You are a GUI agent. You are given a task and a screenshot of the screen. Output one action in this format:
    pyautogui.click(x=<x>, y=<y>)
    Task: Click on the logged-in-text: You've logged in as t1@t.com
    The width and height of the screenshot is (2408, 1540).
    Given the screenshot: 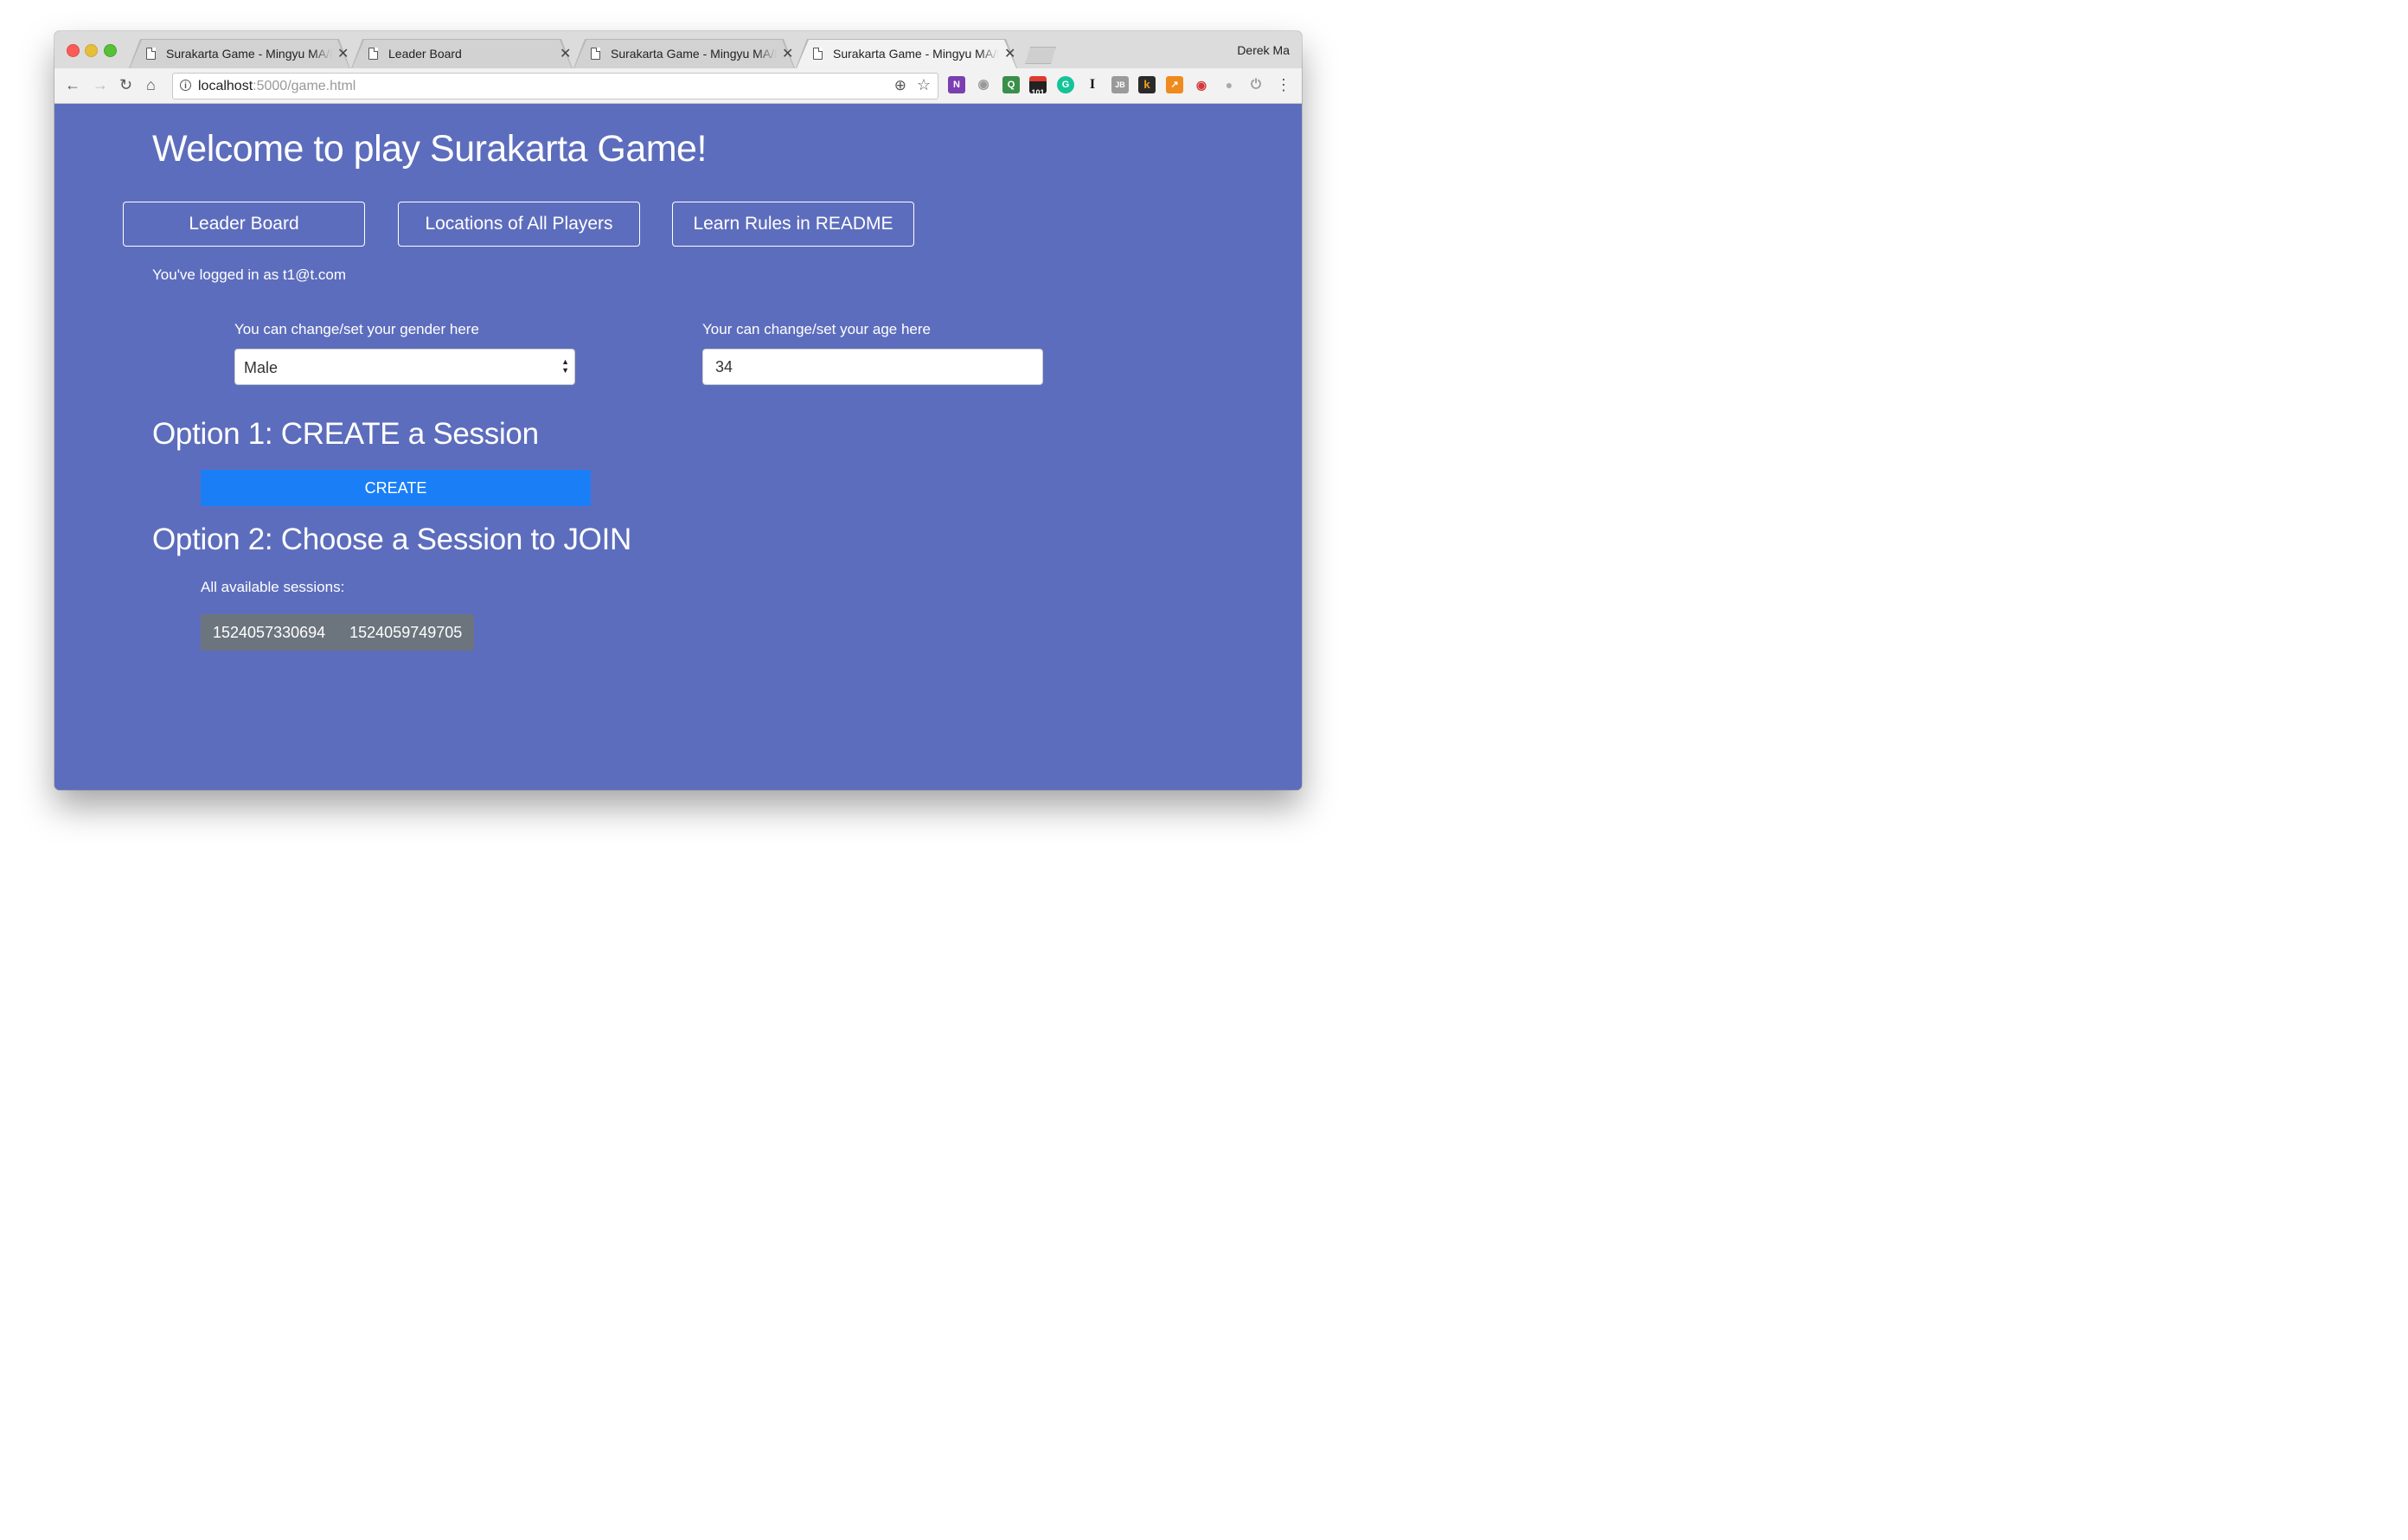 What is the action you would take?
    pyautogui.click(x=249, y=274)
    